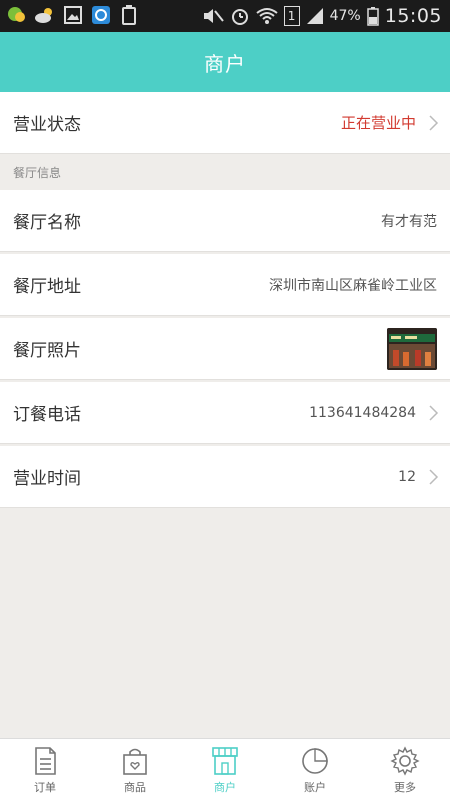 This screenshot has height=801, width=450. I want to click on system-status: 1 47% 15:05, so click(322, 16).